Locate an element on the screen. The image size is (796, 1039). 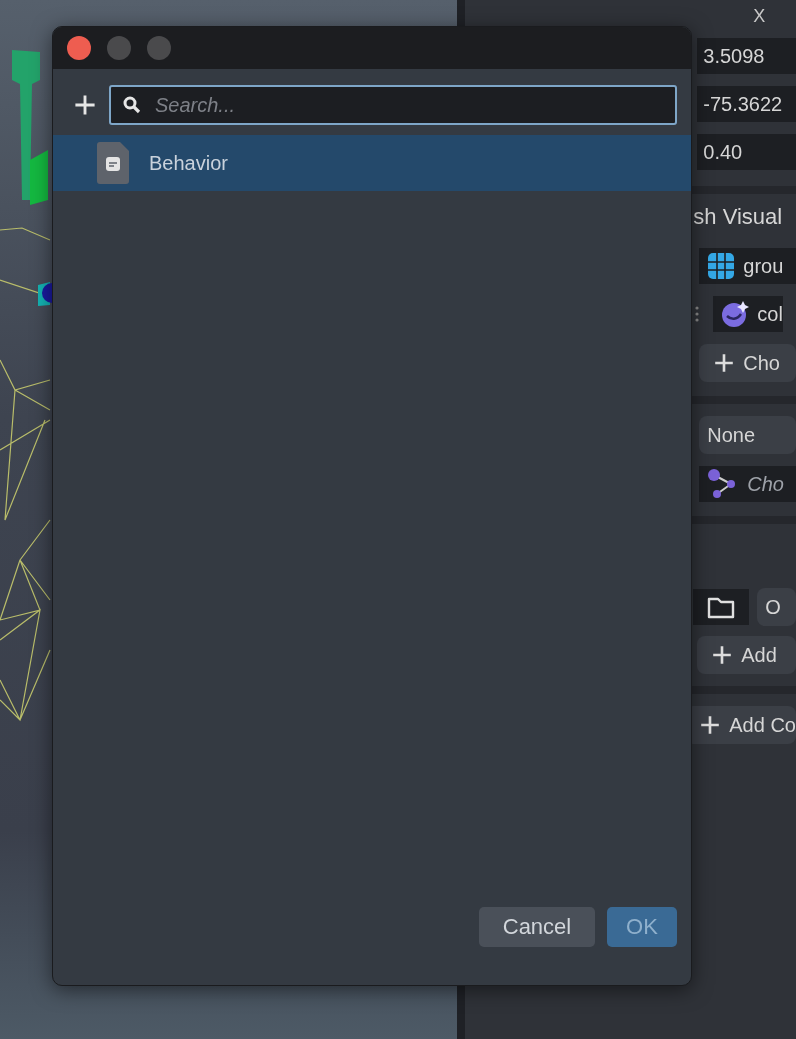
choose-button: Cho is located at coordinates (747, 363).